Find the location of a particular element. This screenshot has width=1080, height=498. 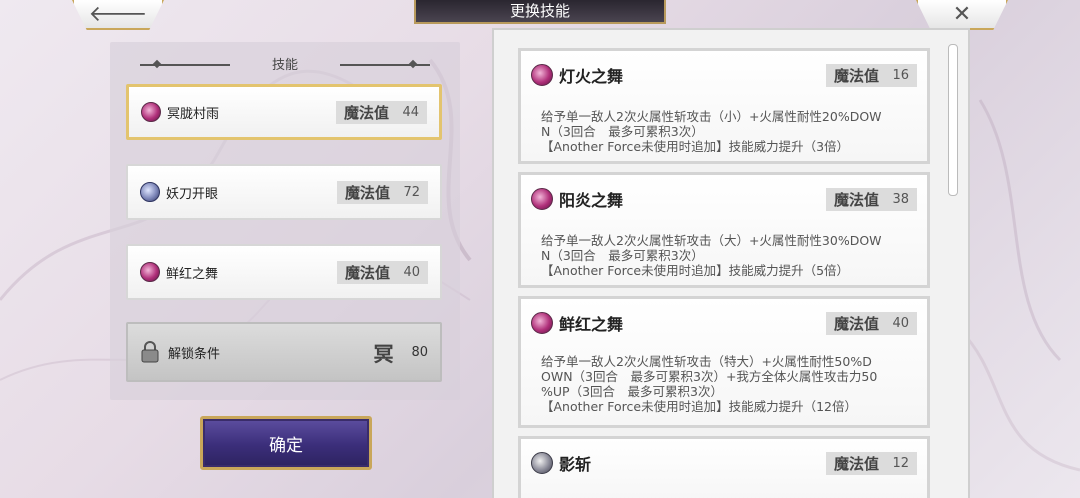

close-button: ✕ is located at coordinates (962, 15).